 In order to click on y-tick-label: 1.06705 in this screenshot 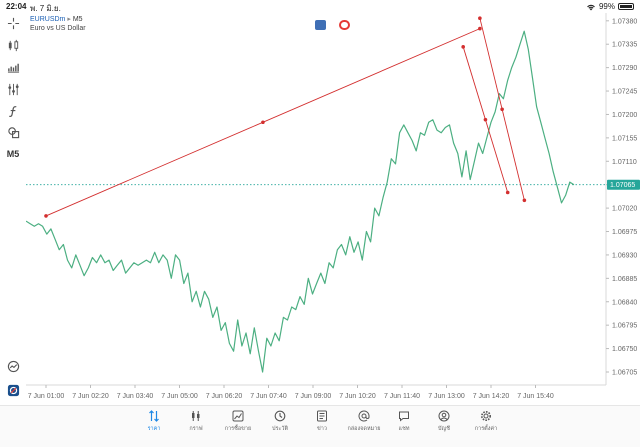, I will do `click(624, 372)`.